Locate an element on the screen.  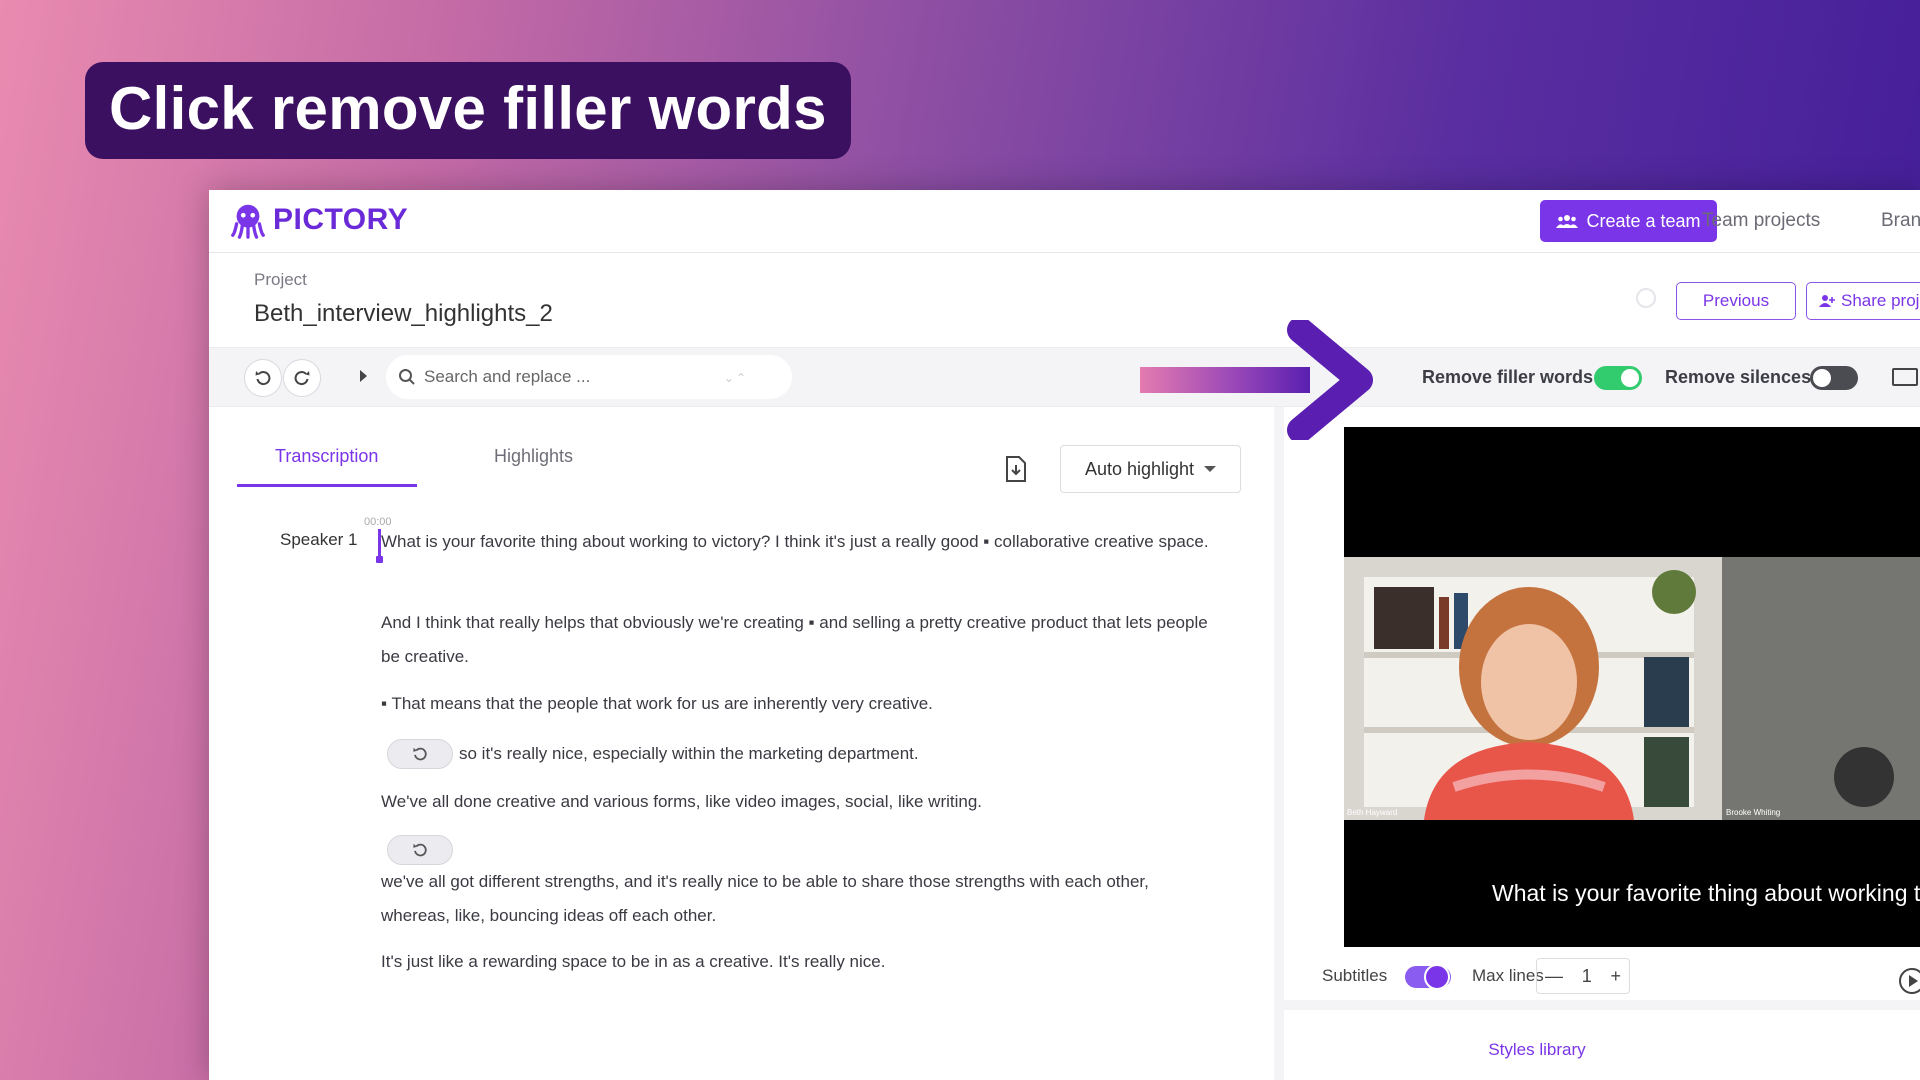
remove-silences-toggle is located at coordinates (1834, 378).